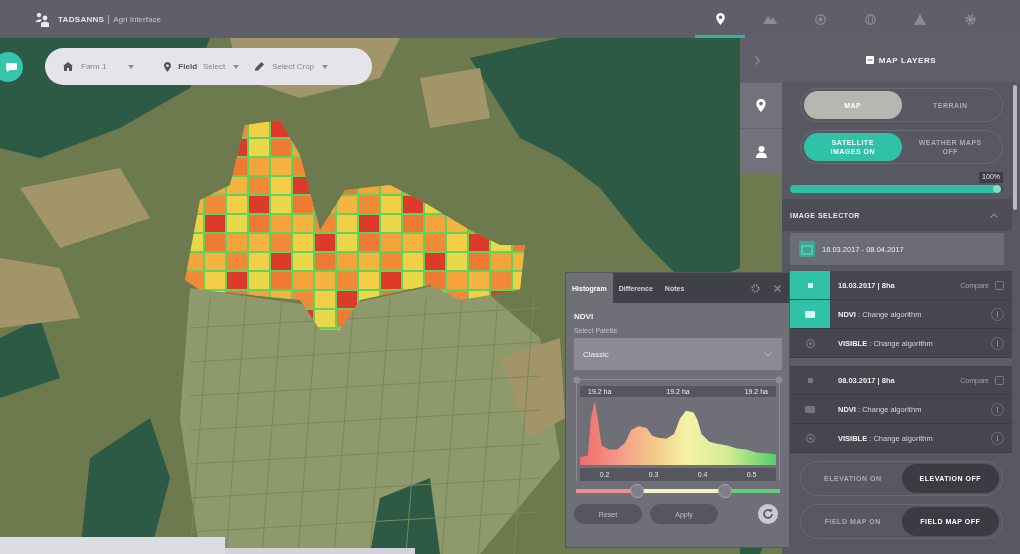 This screenshot has height=554, width=1020. Describe the element at coordinates (755, 288) in the screenshot. I see `dotted-circle-icon` at that location.